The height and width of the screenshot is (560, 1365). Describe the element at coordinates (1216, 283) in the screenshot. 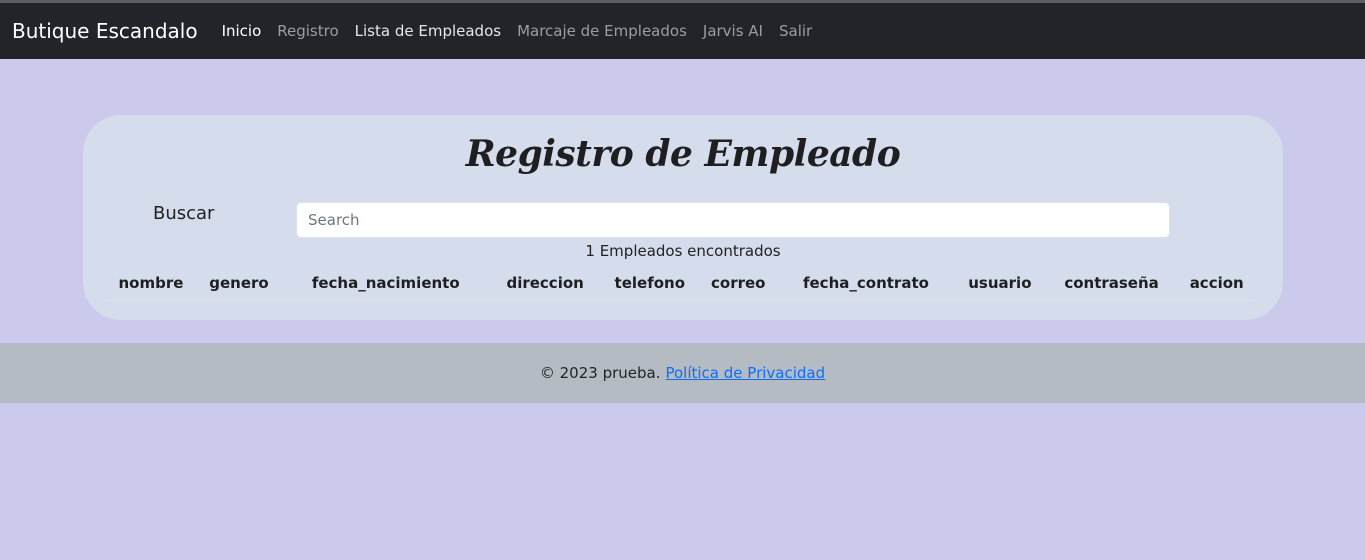

I see `column-header-accion: accion` at that location.